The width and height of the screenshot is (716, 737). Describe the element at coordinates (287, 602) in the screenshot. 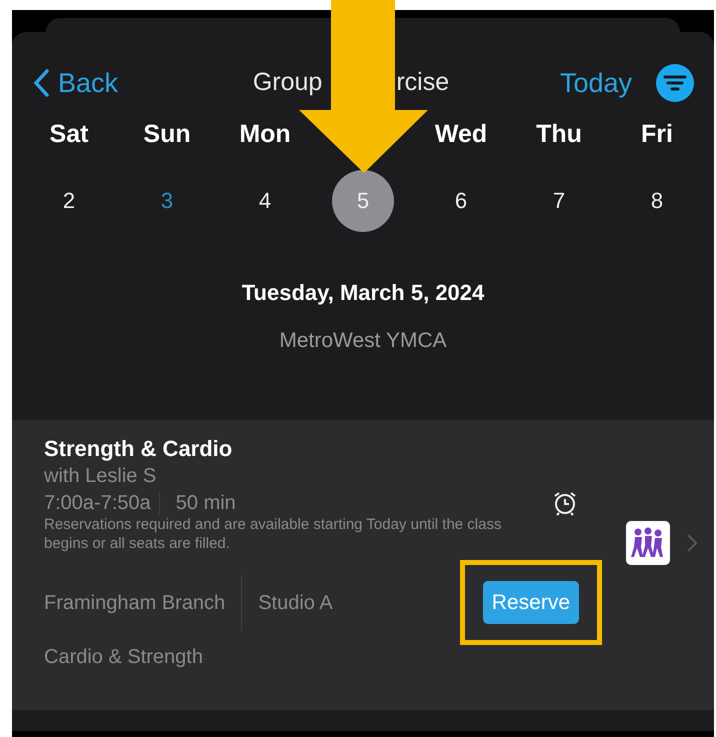

I see `studio-label: Studio A` at that location.